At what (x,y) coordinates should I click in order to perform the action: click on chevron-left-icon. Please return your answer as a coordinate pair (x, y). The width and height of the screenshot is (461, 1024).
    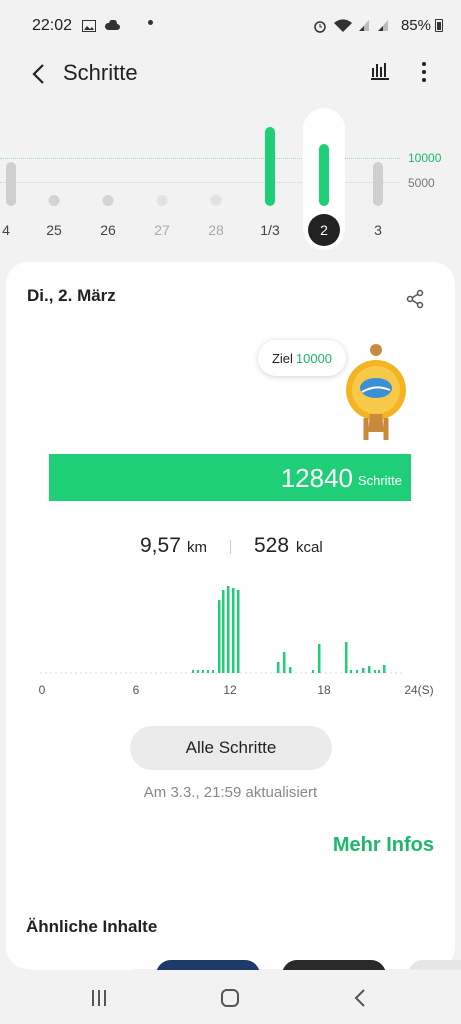
    Looking at the image, I should click on (38, 74).